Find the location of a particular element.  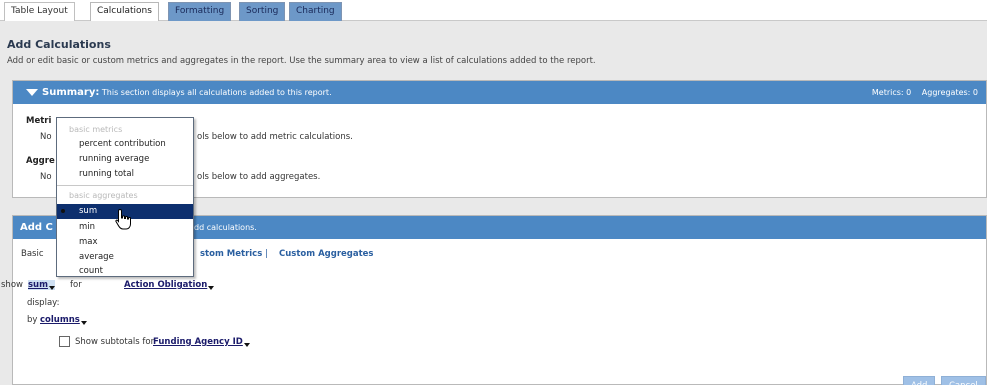

basic-label: Basic is located at coordinates (32, 254).